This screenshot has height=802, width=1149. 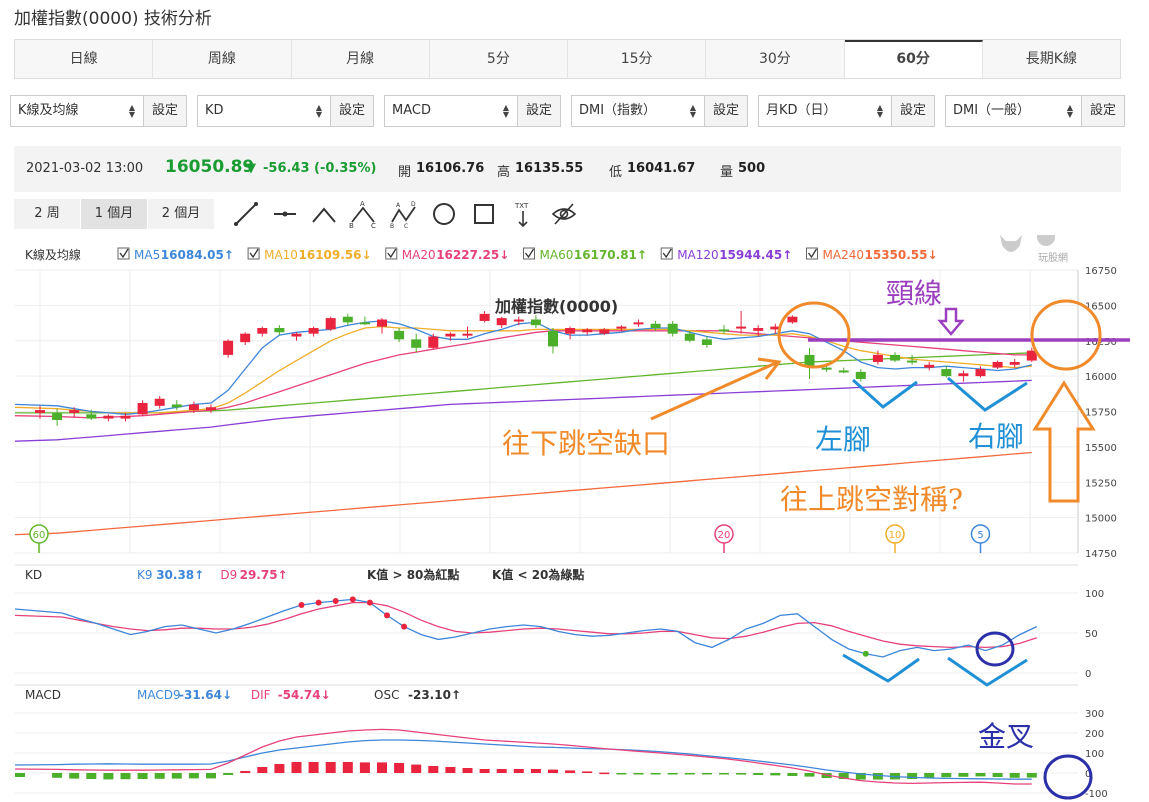 I want to click on y-tick-label: 16000, so click(x=1101, y=377).